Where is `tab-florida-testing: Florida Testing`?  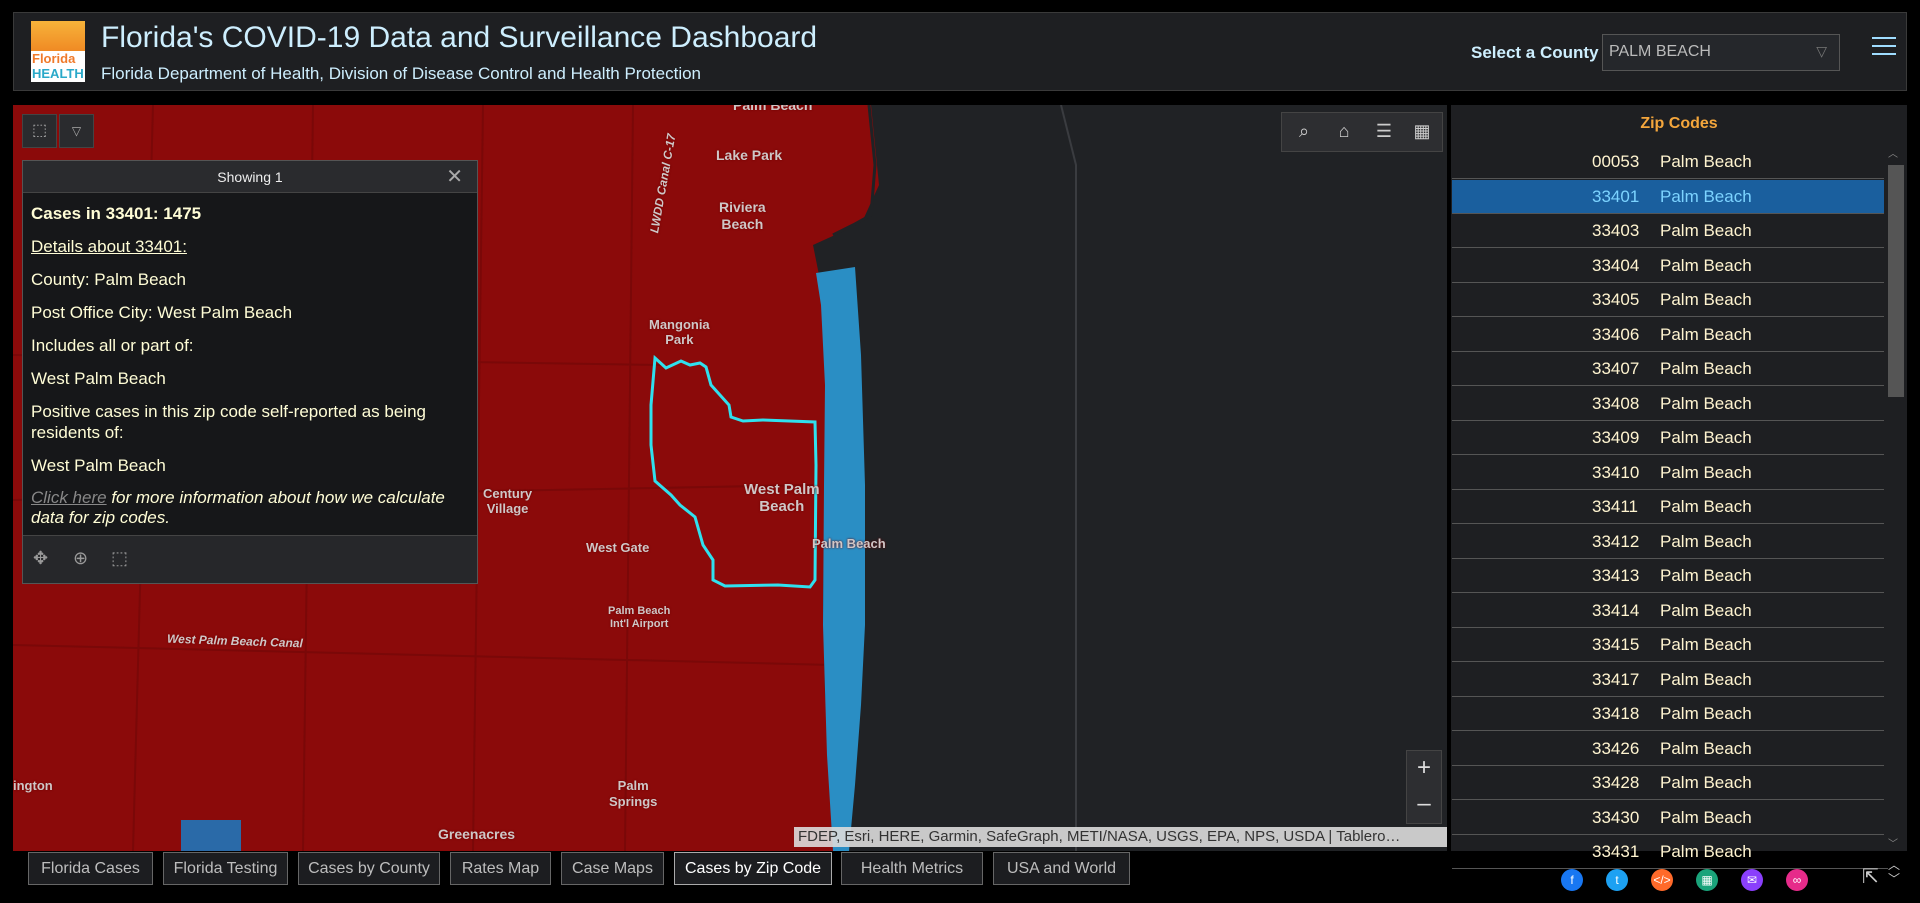
tab-florida-testing: Florida Testing is located at coordinates (225, 868).